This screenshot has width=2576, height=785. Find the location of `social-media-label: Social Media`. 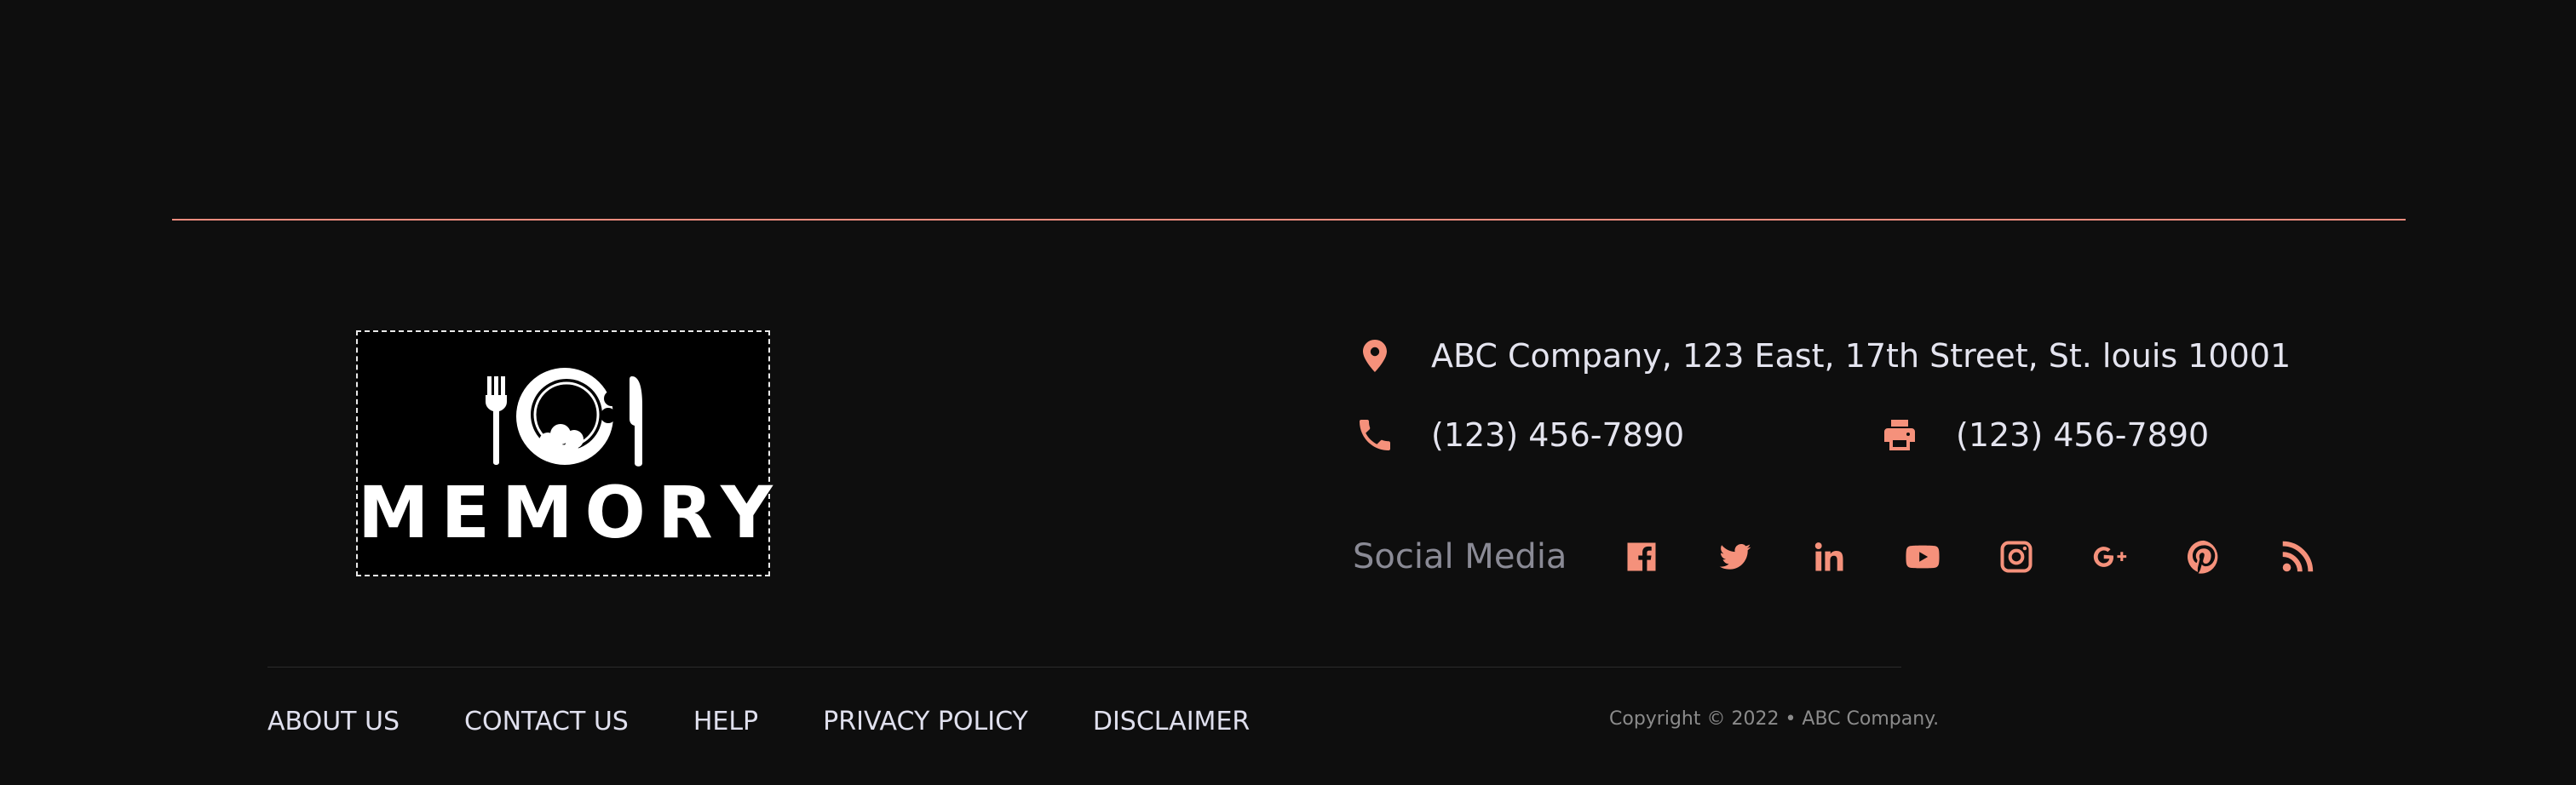

social-media-label: Social Media is located at coordinates (1460, 556).